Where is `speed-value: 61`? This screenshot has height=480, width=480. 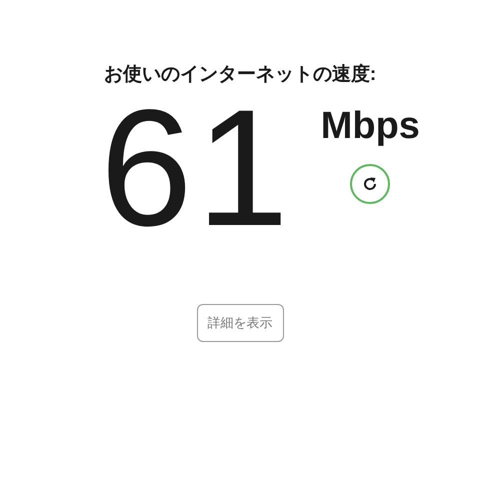
speed-value: 61 is located at coordinates (196, 169).